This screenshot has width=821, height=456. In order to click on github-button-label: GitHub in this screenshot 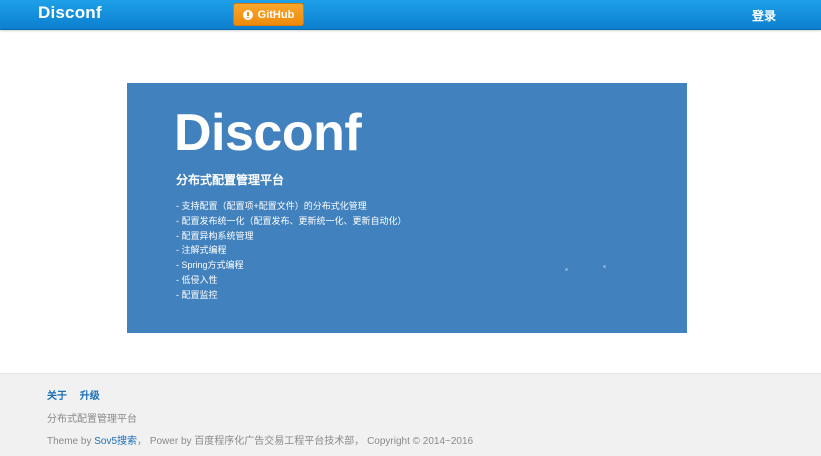, I will do `click(276, 14)`.